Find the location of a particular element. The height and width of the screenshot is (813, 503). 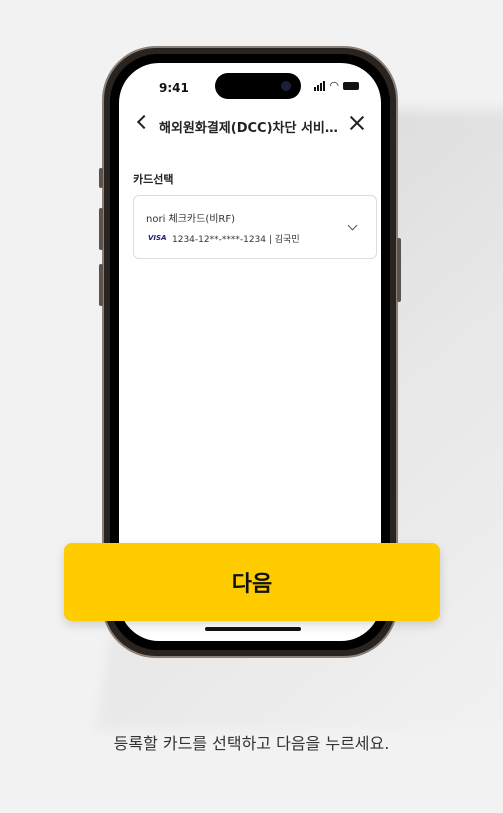

phone-power-button is located at coordinates (399, 270).